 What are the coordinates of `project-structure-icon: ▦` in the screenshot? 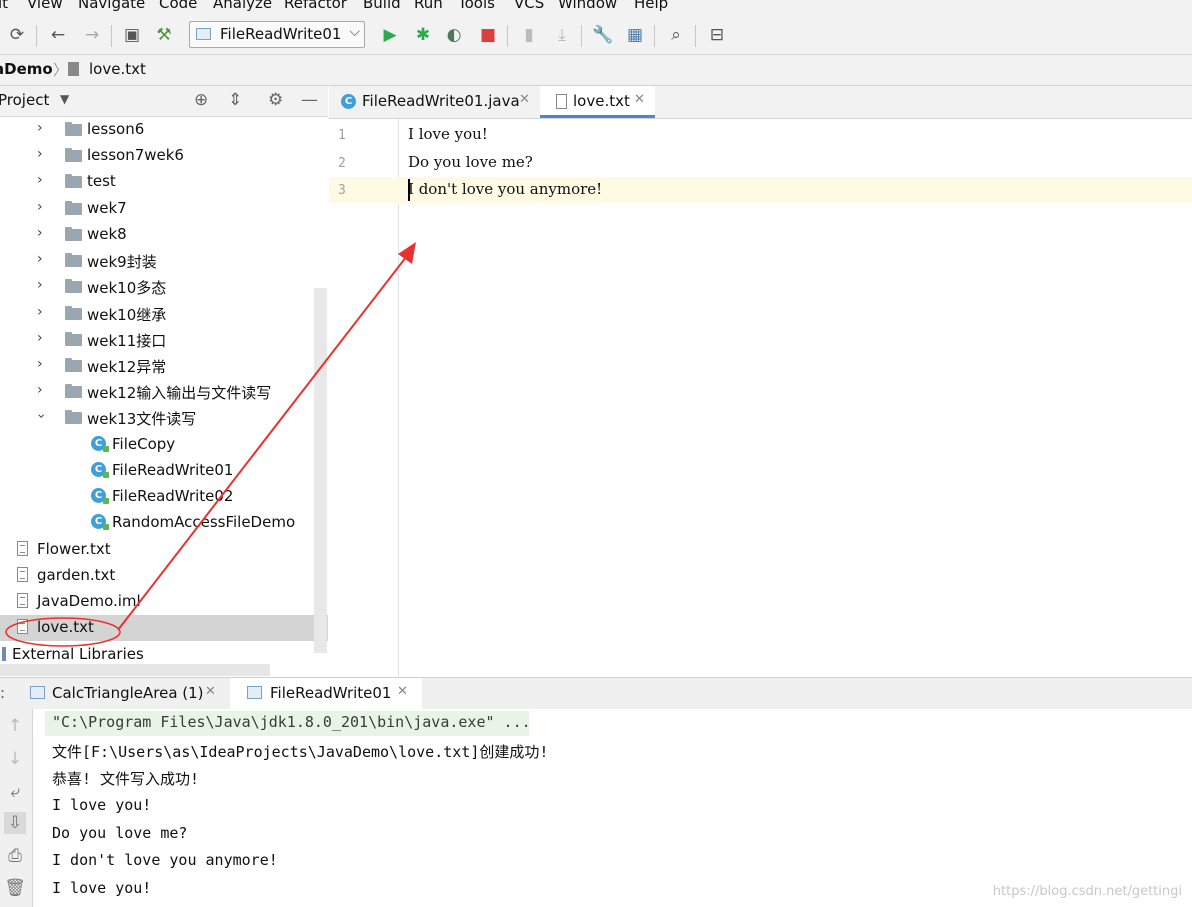 It's located at (635, 35).